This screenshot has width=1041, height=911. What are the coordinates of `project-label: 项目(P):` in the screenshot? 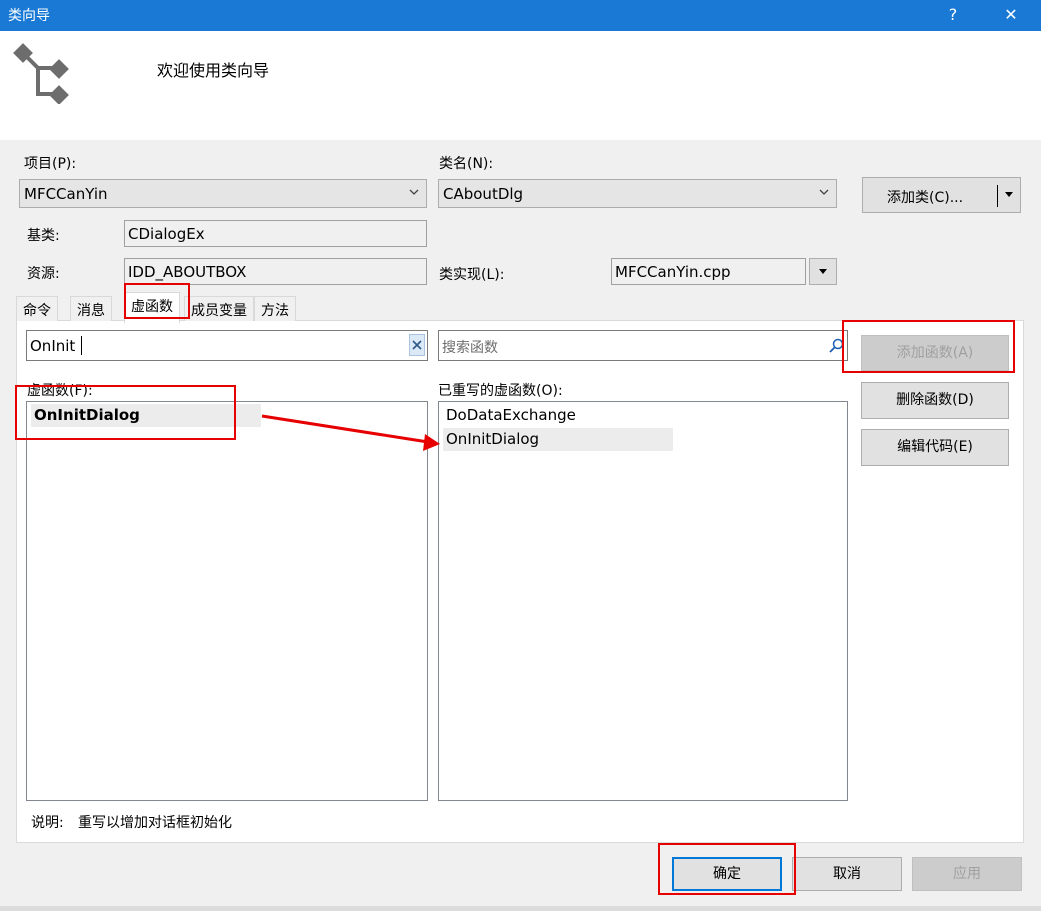 It's located at (50, 164).